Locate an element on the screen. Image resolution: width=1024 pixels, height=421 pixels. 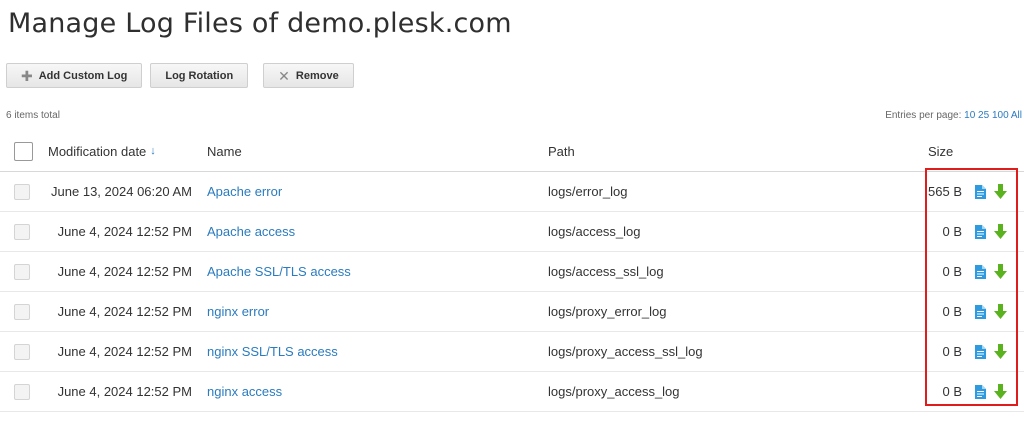
row-name-link: Apache access is located at coordinates (251, 231).